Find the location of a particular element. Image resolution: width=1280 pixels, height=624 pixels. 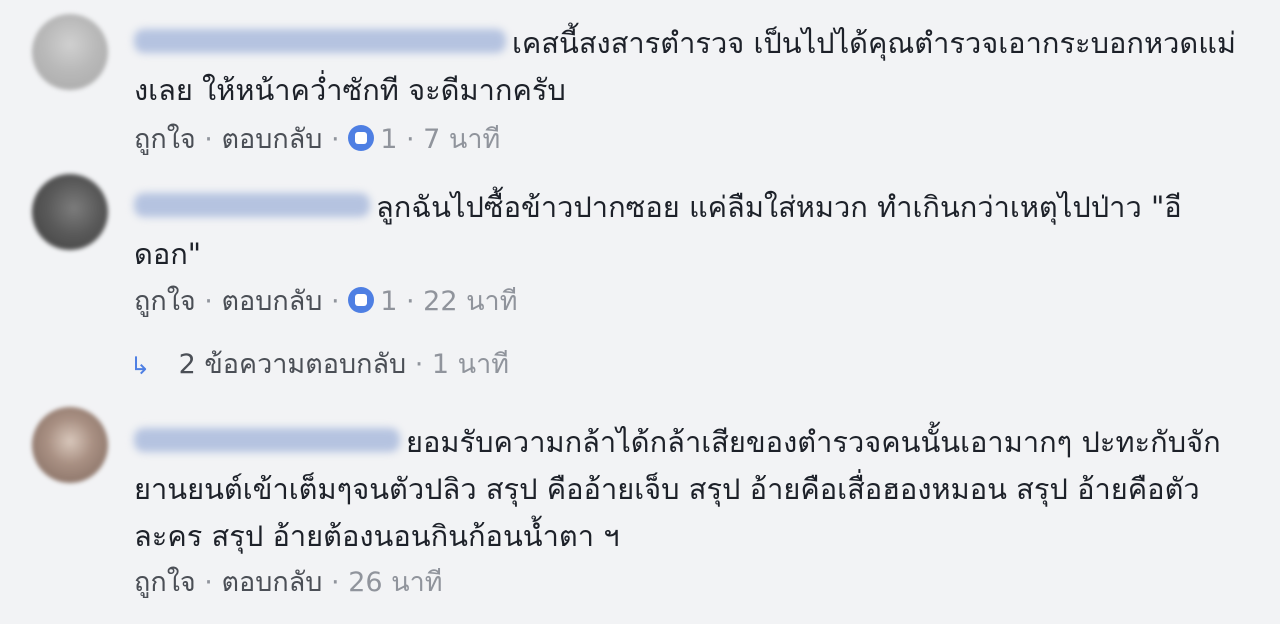

view-replies-link: ↳ 2 ข้อความตอบกลับ · 1 นาที is located at coordinates (319, 365).